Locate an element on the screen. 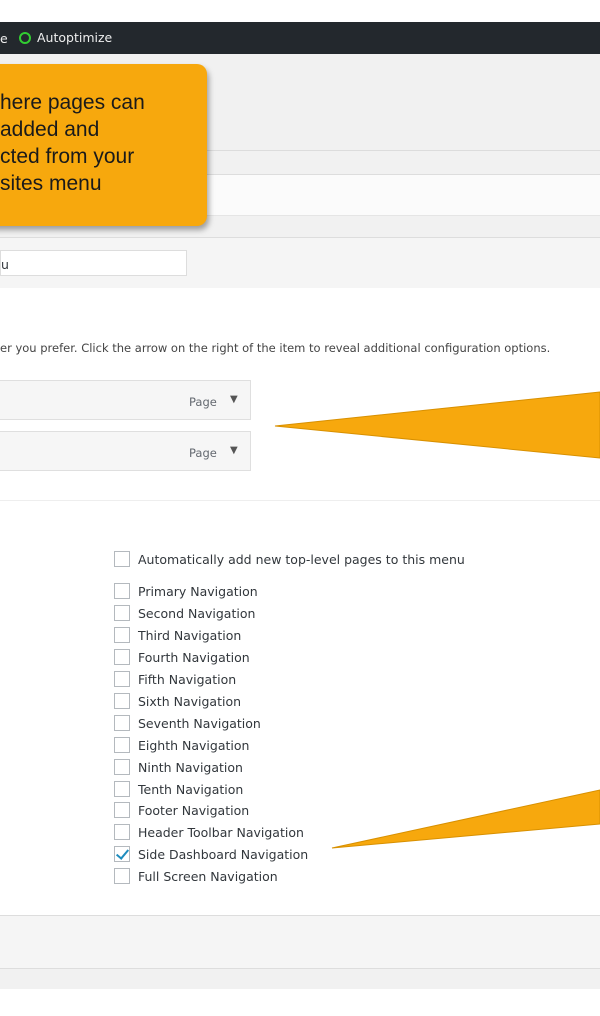  annotation-pointer-to-side-dashboard is located at coordinates (465, 819).